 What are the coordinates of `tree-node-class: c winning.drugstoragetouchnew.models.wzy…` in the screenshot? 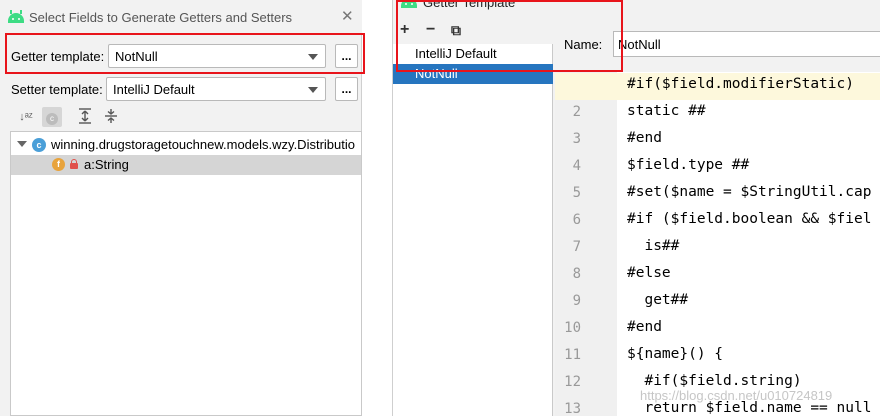 It's located at (186, 145).